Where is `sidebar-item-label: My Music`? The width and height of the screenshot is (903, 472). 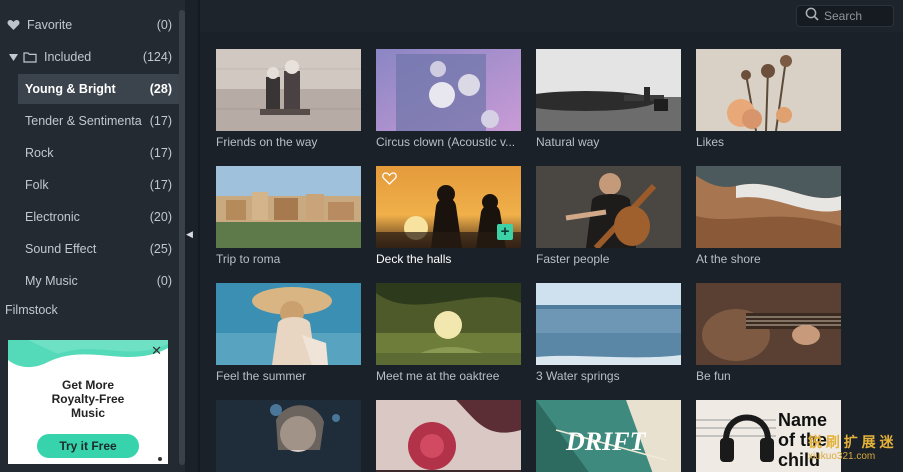
sidebar-item-label: My Music is located at coordinates (51, 281).